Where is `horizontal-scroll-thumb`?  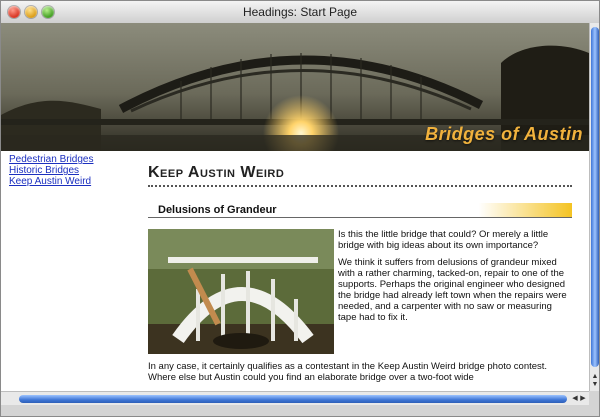 horizontal-scroll-thumb is located at coordinates (293, 399).